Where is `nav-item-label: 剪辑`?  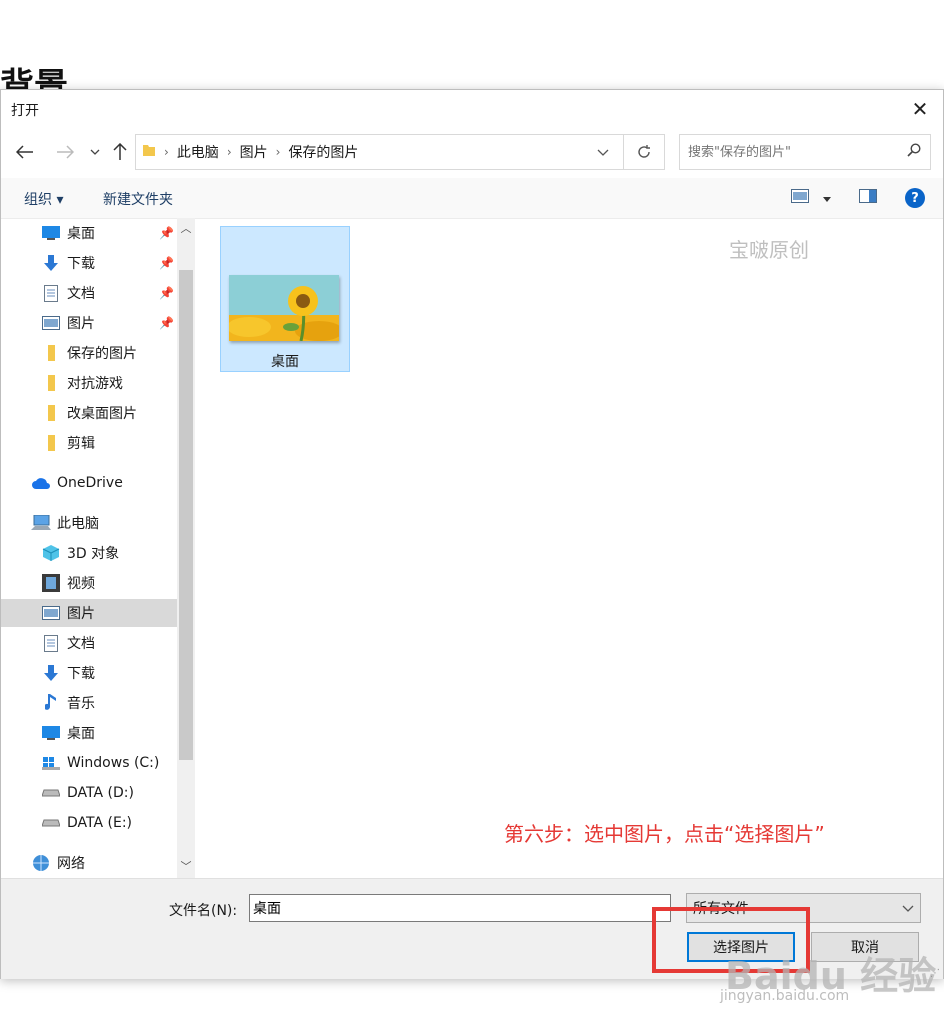 nav-item-label: 剪辑 is located at coordinates (81, 444).